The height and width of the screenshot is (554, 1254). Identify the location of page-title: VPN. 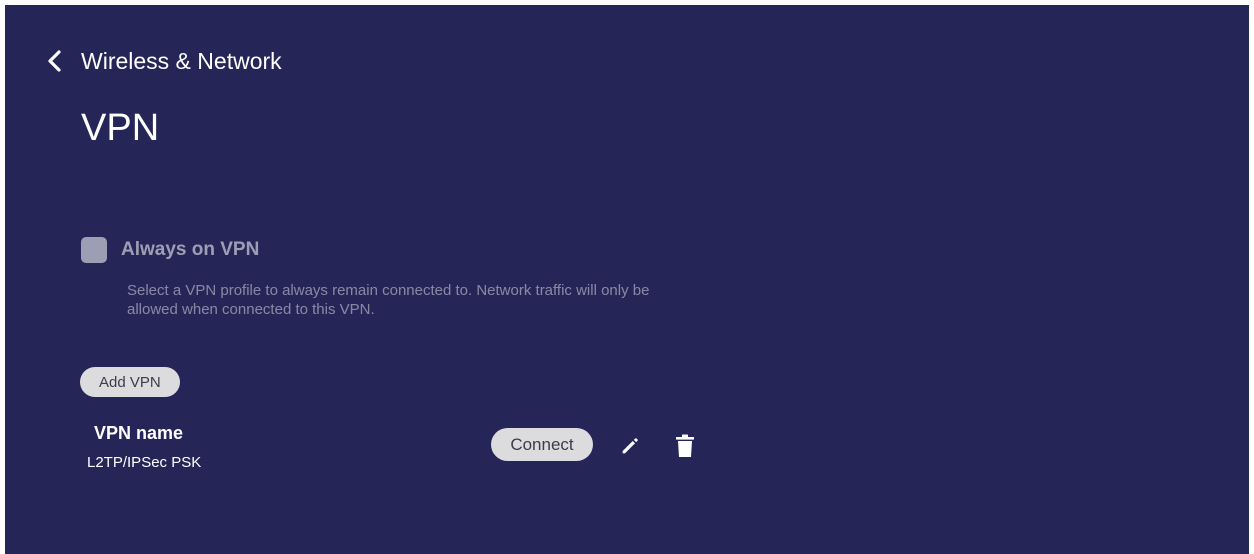
(120, 128).